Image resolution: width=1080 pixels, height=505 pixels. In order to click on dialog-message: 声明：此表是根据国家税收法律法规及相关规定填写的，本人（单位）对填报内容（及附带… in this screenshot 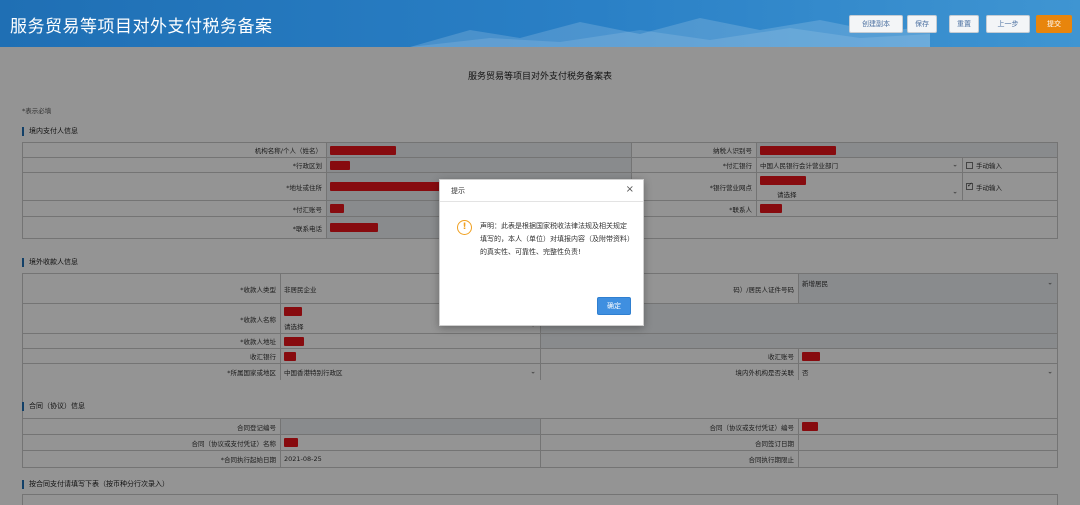, I will do `click(555, 239)`.